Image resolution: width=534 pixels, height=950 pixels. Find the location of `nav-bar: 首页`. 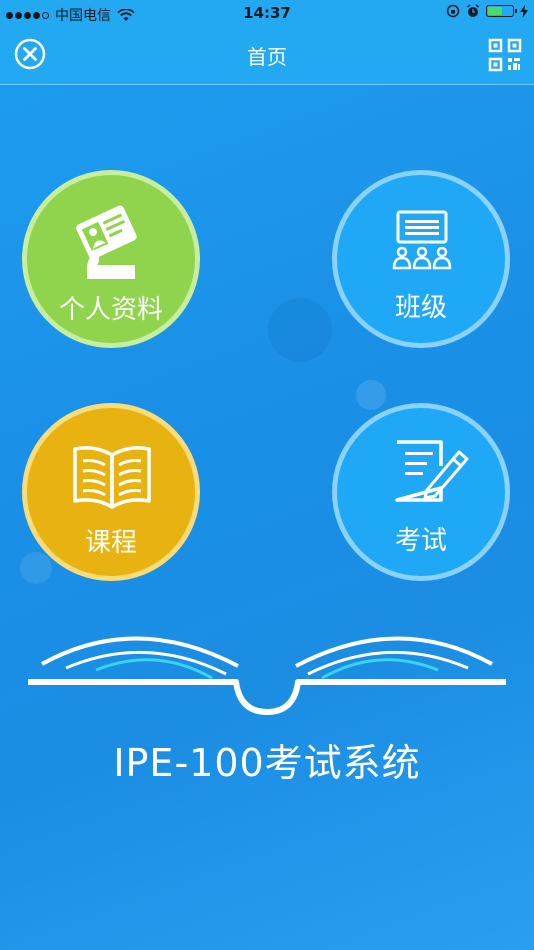

nav-bar: 首页 is located at coordinates (267, 56).